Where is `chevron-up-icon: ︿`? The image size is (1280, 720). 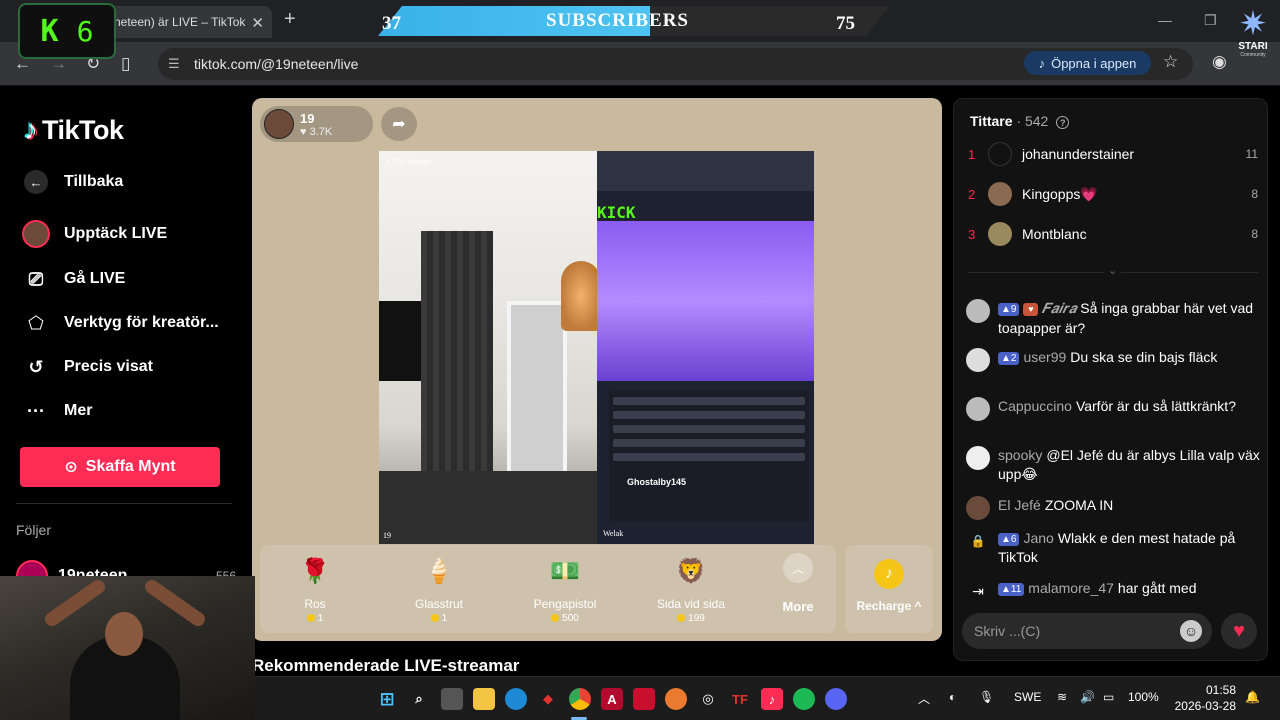 chevron-up-icon: ︿ is located at coordinates (924, 698).